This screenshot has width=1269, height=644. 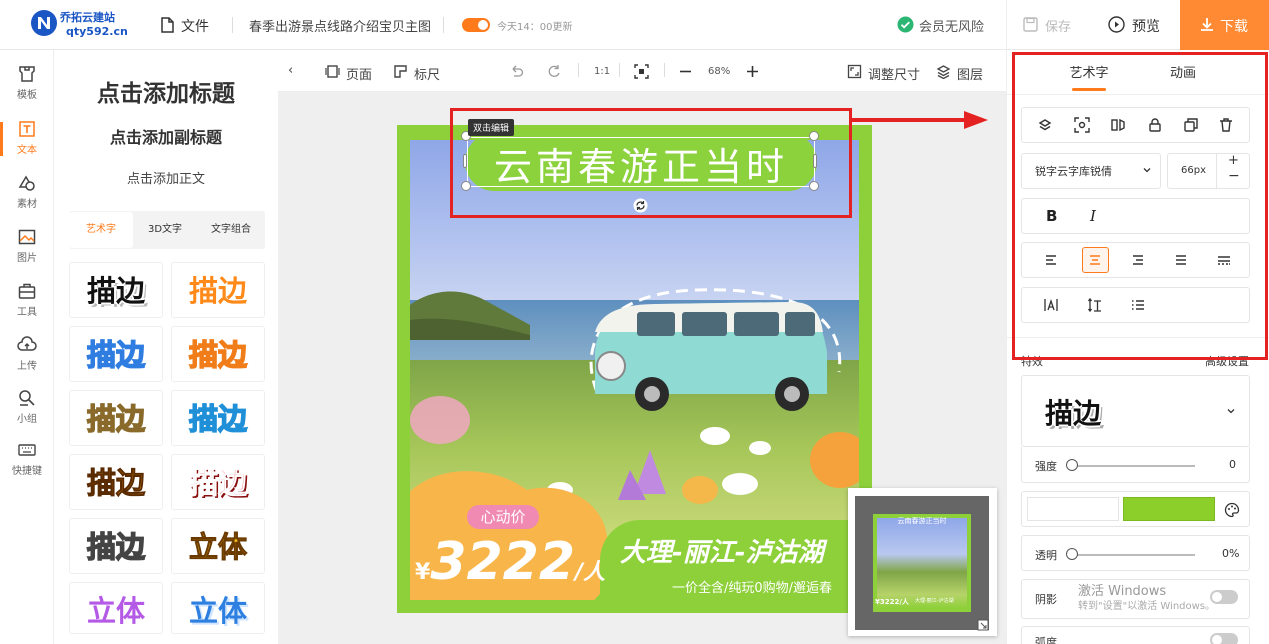 What do you see at coordinates (27, 204) in the screenshot?
I see `nav-label: 素材` at bounding box center [27, 204].